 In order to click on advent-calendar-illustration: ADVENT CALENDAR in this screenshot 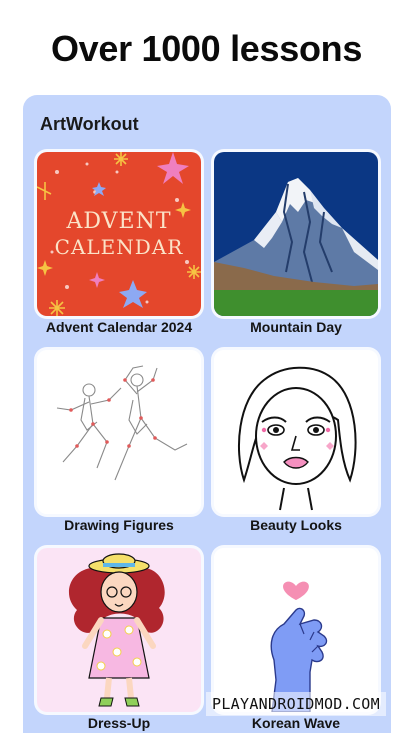, I will do `click(119, 234)`.